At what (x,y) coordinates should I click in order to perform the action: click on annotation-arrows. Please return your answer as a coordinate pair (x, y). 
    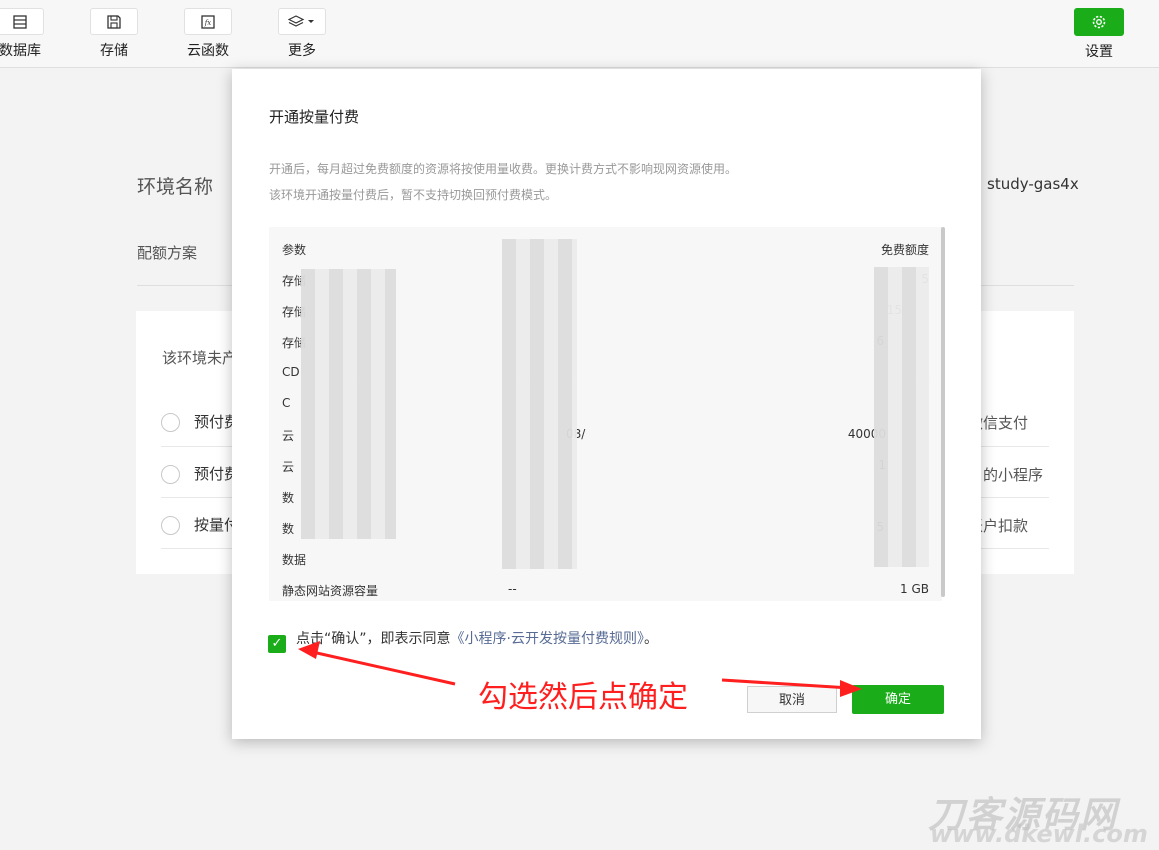
    Looking at the image, I should click on (580, 669).